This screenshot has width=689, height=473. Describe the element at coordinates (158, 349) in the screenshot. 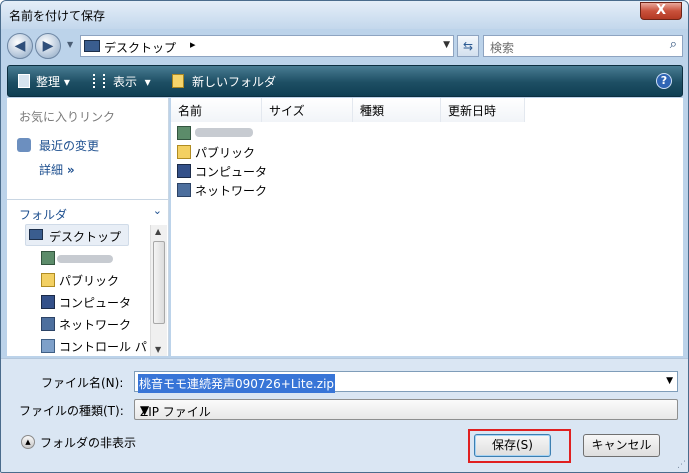

I see `scroll-down-icon: ▼` at that location.